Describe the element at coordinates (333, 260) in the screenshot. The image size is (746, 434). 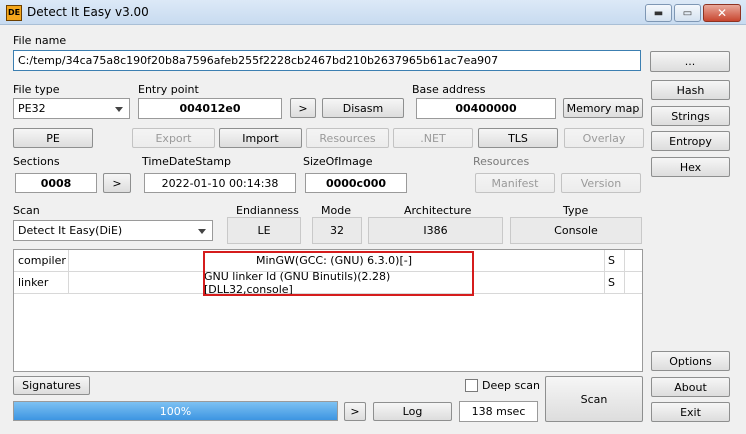
I see `result-name: MinGW(GCC: (GNU) 6.3.0)[-]` at that location.